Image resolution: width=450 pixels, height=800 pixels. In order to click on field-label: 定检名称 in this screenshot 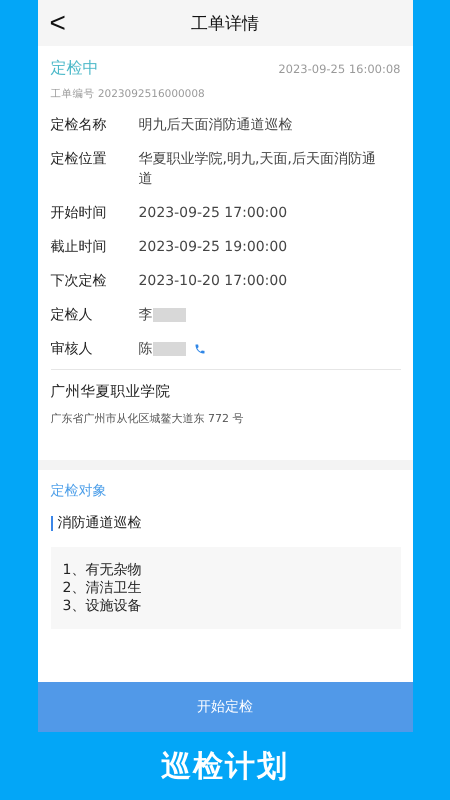, I will do `click(79, 125)`.